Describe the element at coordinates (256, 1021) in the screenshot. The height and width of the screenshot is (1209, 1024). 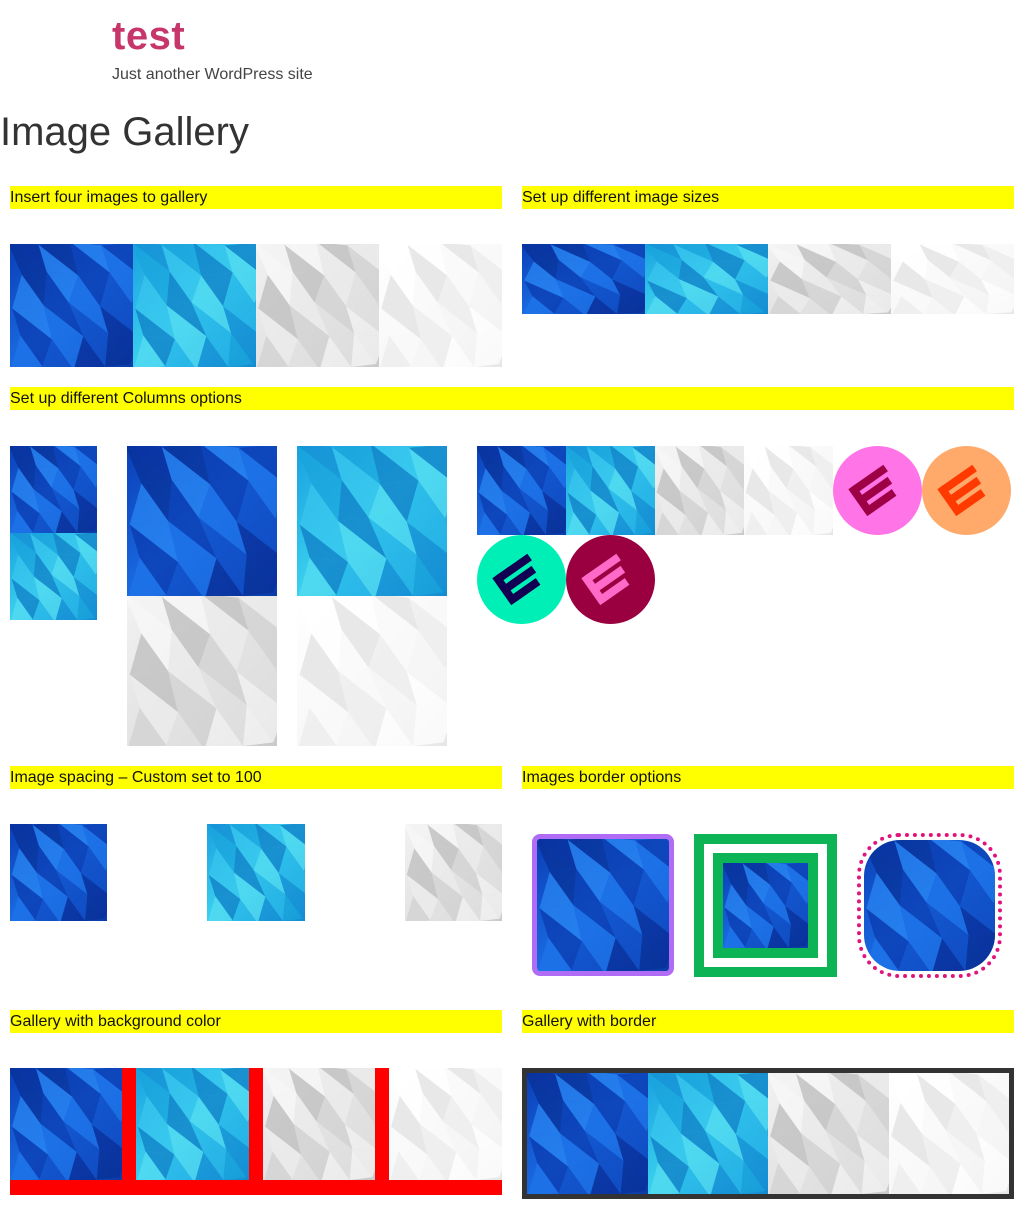
I see `section-heading-background-color: Gallery with background color` at that location.